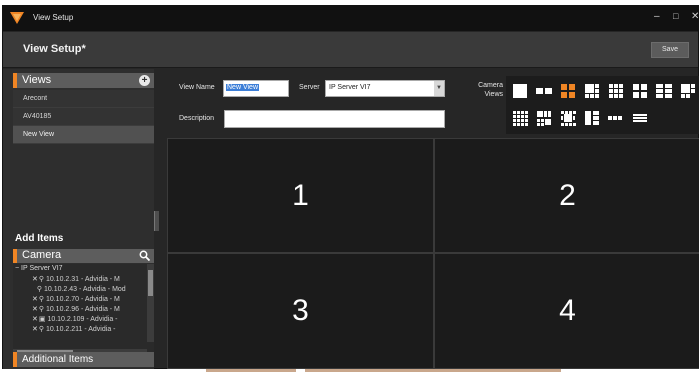 Image resolution: width=699 pixels, height=372 pixels. Describe the element at coordinates (150, 283) in the screenshot. I see `scrollbar-thumb` at that location.